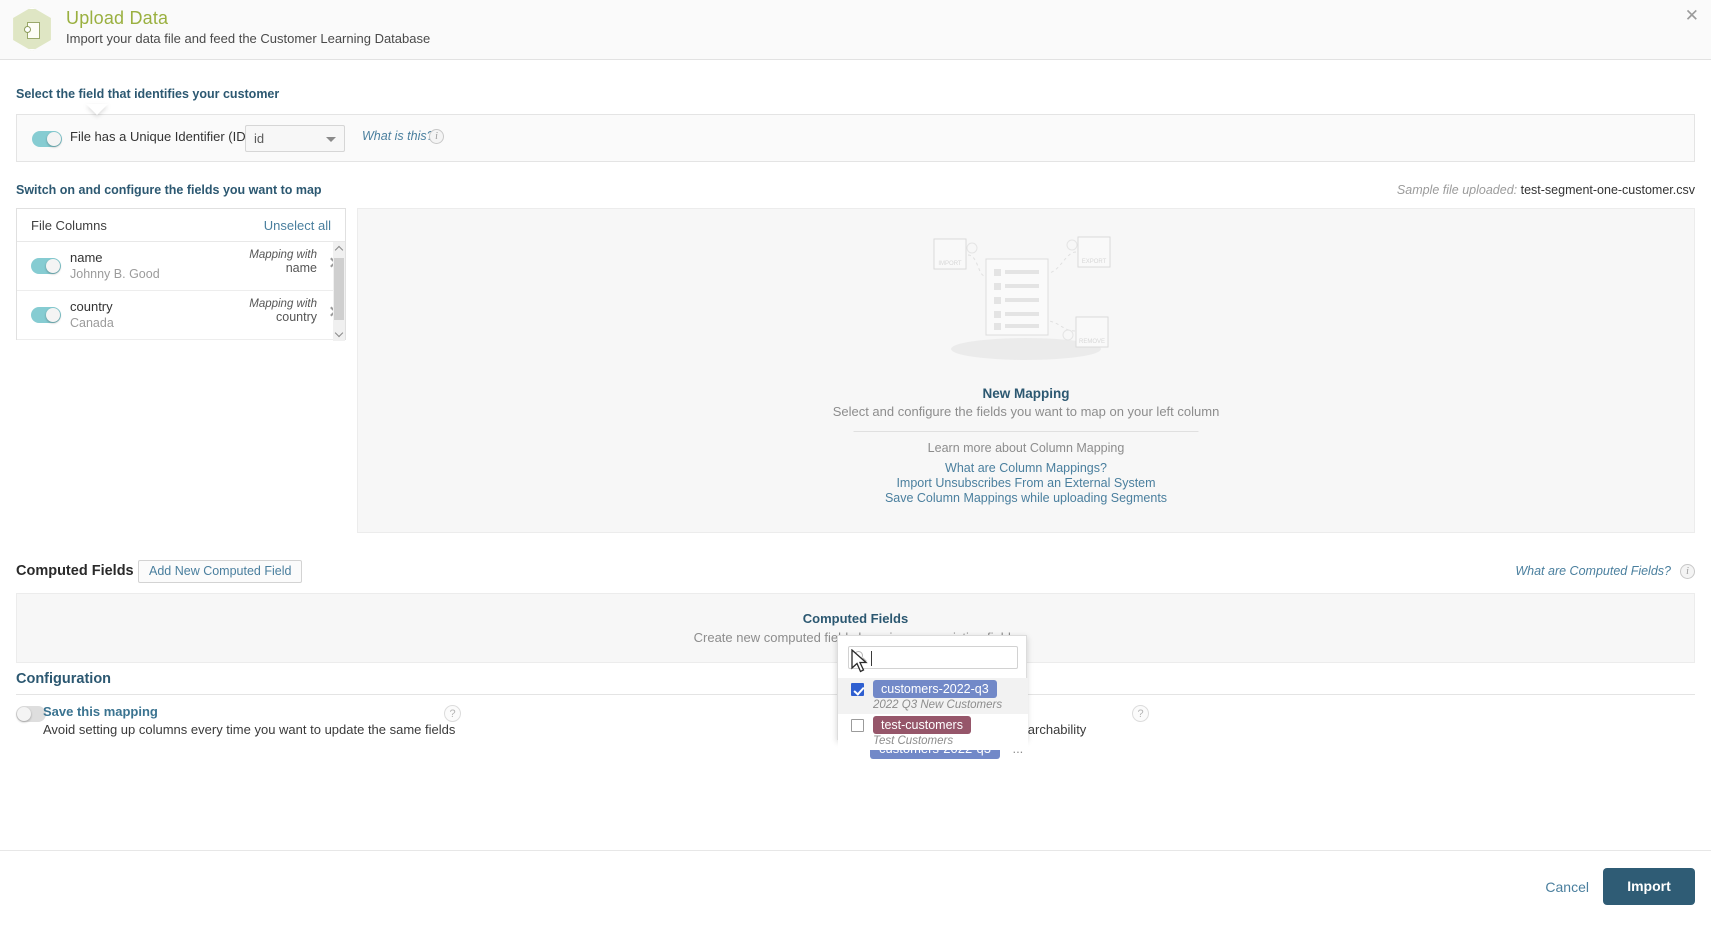 The width and height of the screenshot is (1711, 932). Describe the element at coordinates (1026, 468) in the screenshot. I see `help-link-column-mappings: What are Column Mappings?` at that location.